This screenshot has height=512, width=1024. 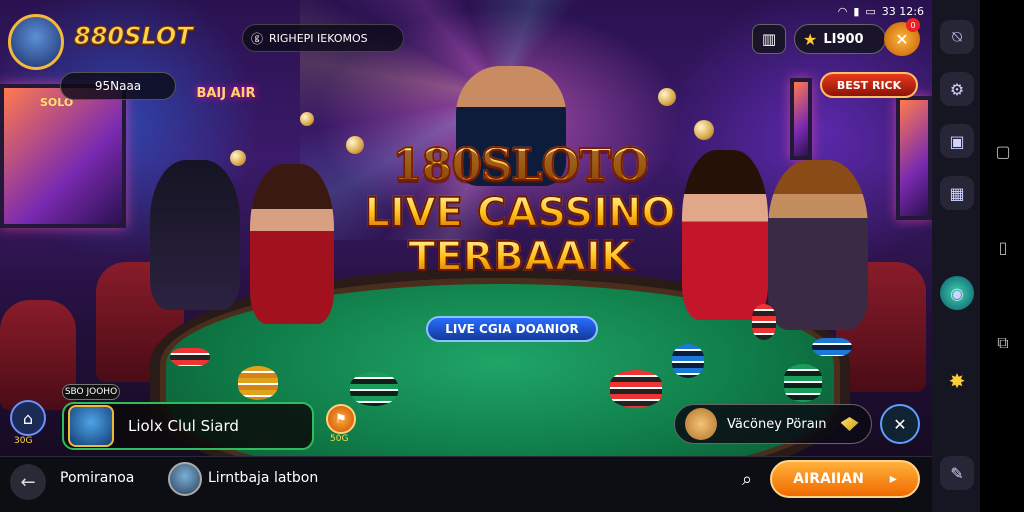 I want to click on ticker-text: RIGHEPI IEKOMOS, so click(x=318, y=38).